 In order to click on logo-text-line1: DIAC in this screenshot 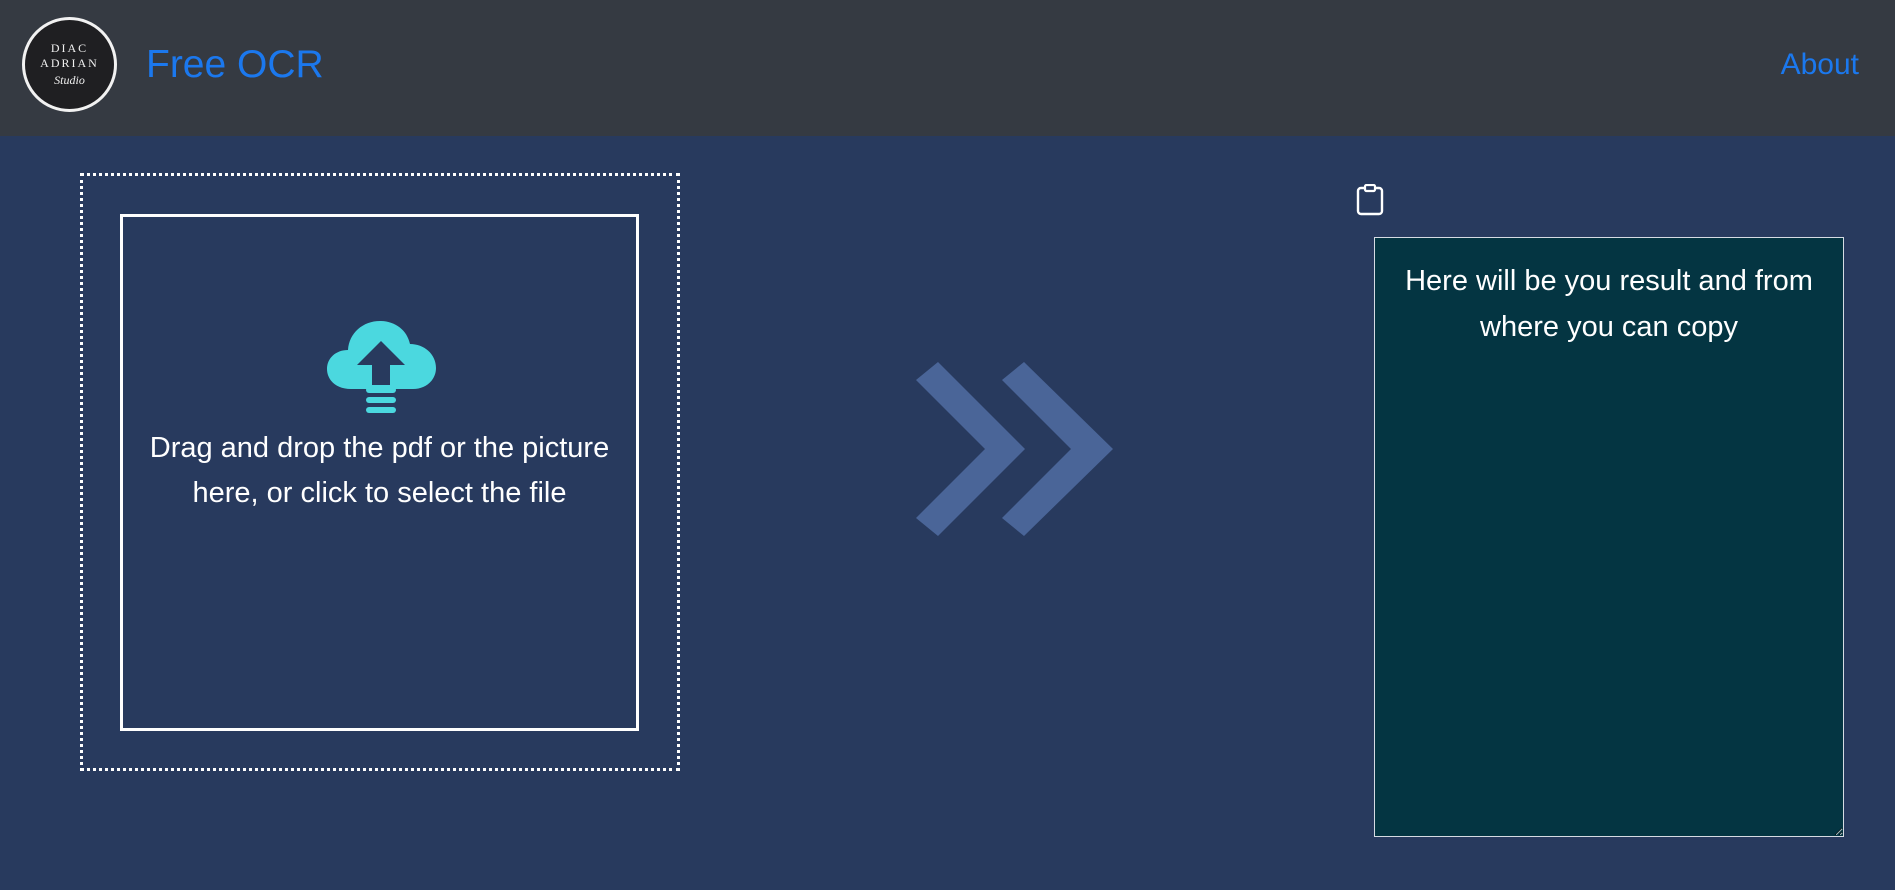, I will do `click(69, 47)`.